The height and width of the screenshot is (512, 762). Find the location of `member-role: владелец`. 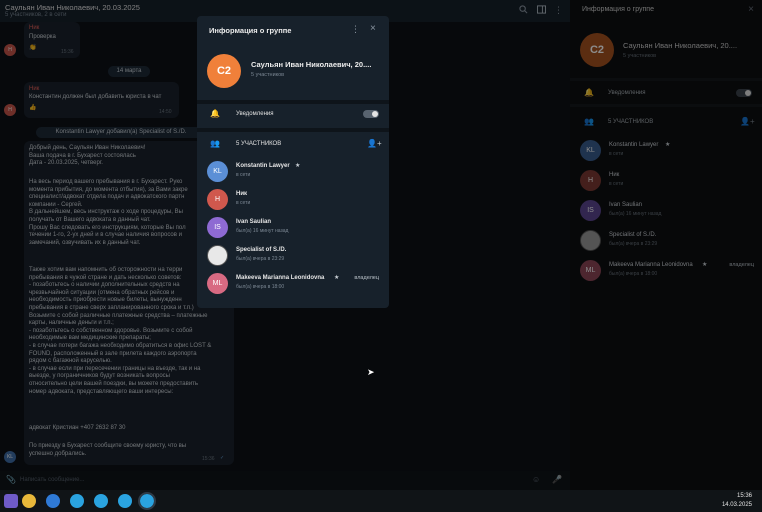

member-role: владелец is located at coordinates (366, 278).